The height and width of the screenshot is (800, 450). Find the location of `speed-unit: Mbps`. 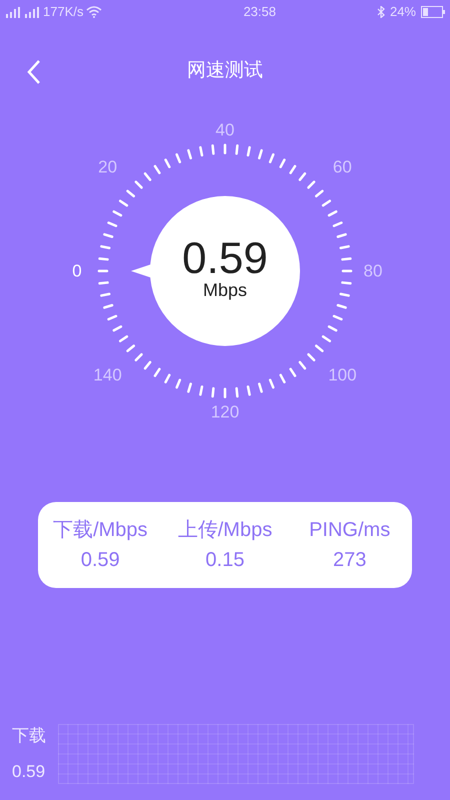

speed-unit: Mbps is located at coordinates (224, 290).